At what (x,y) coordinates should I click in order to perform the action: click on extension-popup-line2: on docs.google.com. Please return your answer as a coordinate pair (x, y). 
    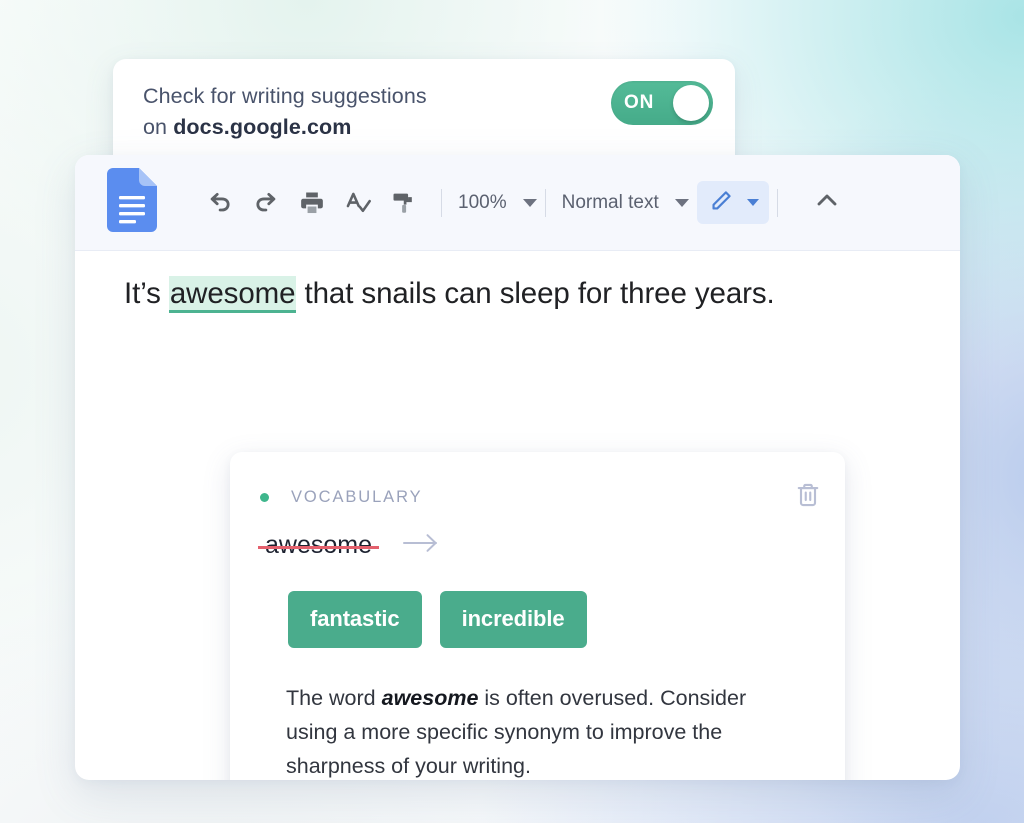
    Looking at the image, I should click on (285, 127).